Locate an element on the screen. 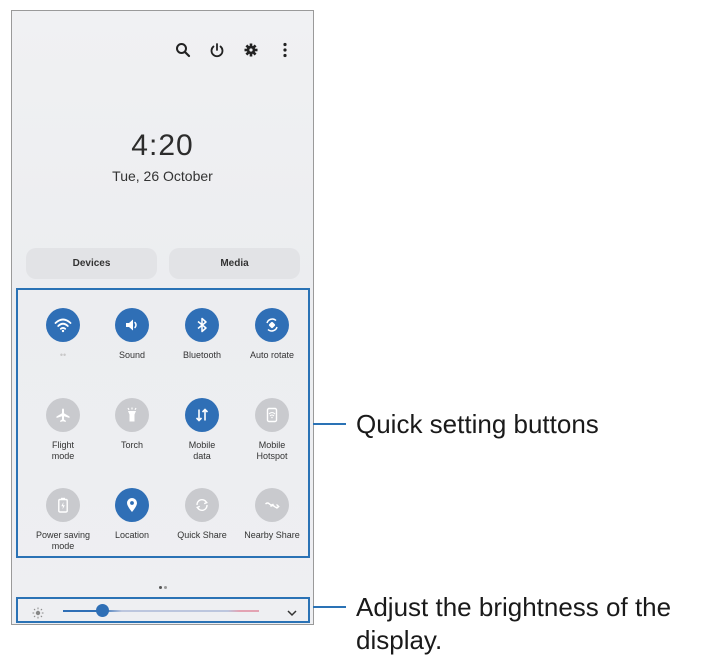 The image size is (705, 657). location-icon is located at coordinates (132, 505).